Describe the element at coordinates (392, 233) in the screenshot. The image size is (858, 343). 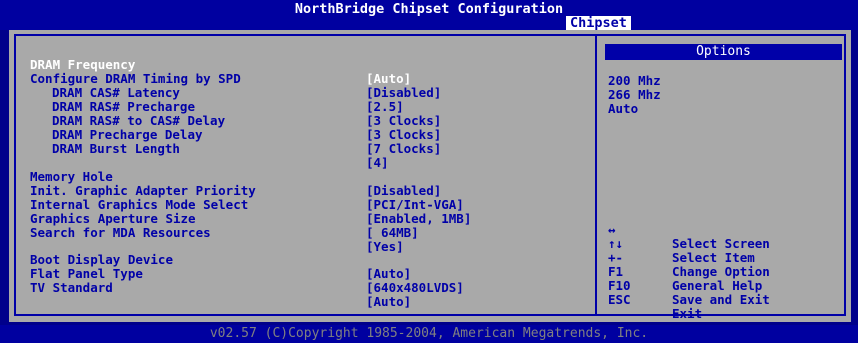
I see `setting-value: [ 64MB]` at that location.